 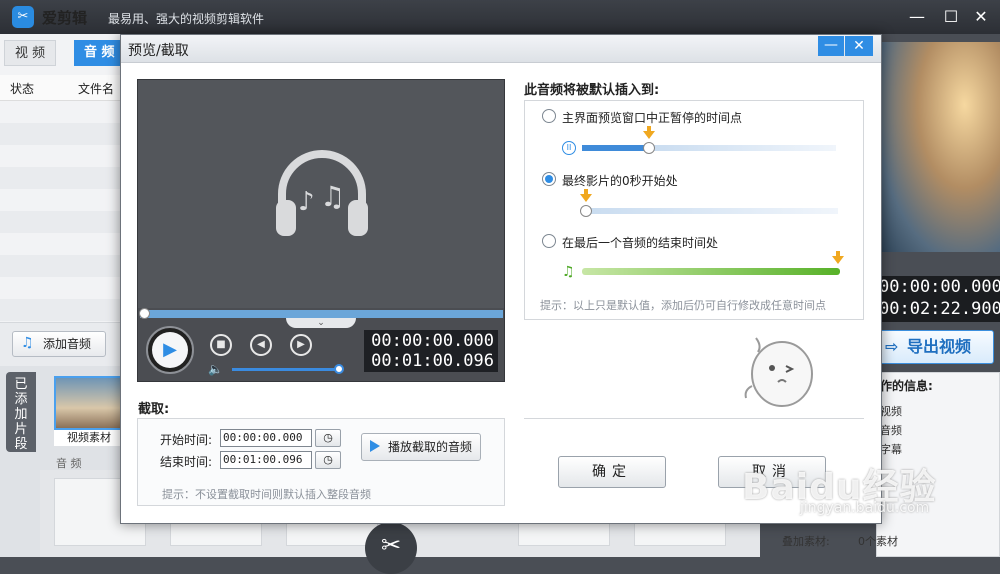 I want to click on export-video-button: ⇨ 导出视频, so click(x=935, y=347).